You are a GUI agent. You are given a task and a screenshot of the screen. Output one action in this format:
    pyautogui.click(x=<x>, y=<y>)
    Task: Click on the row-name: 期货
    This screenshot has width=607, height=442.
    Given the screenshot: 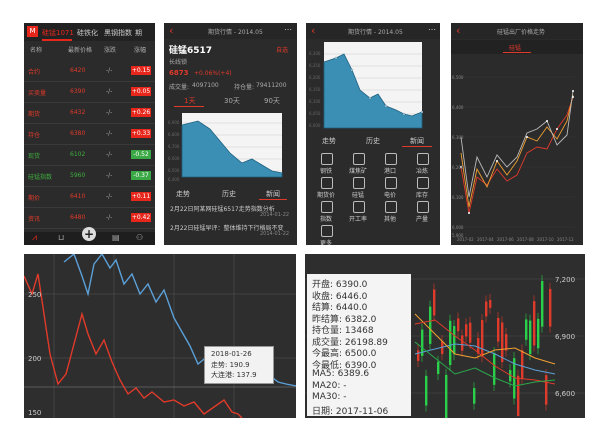 What is the action you would take?
    pyautogui.click(x=34, y=114)
    